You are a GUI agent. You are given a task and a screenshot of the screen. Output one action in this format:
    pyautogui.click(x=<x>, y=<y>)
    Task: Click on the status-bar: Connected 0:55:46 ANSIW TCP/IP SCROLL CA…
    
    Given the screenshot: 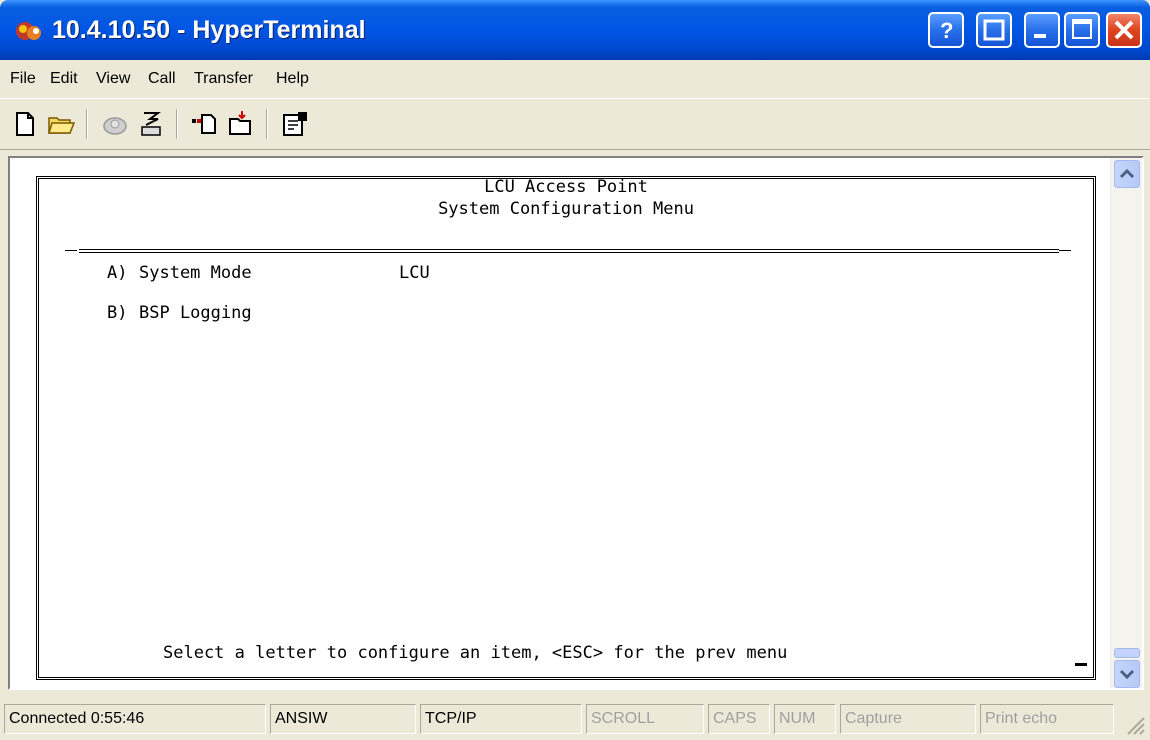 What is the action you would take?
    pyautogui.click(x=575, y=719)
    